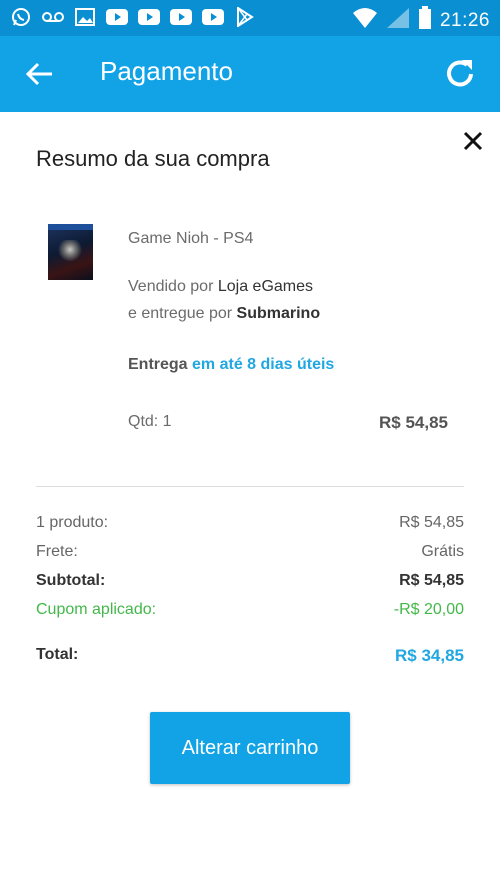 The width and height of the screenshot is (500, 890). I want to click on coupon-label: Cupom aplicado:, so click(96, 609).